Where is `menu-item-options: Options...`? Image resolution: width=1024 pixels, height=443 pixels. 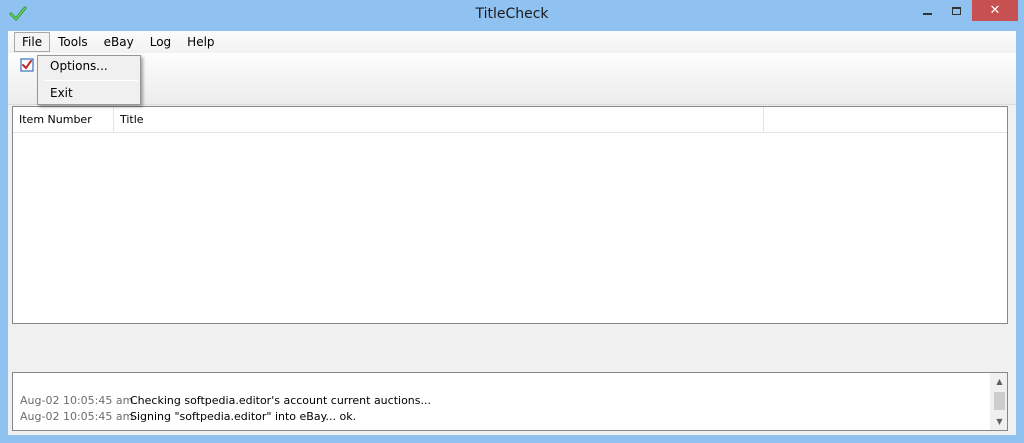
menu-item-options: Options... is located at coordinates (79, 66).